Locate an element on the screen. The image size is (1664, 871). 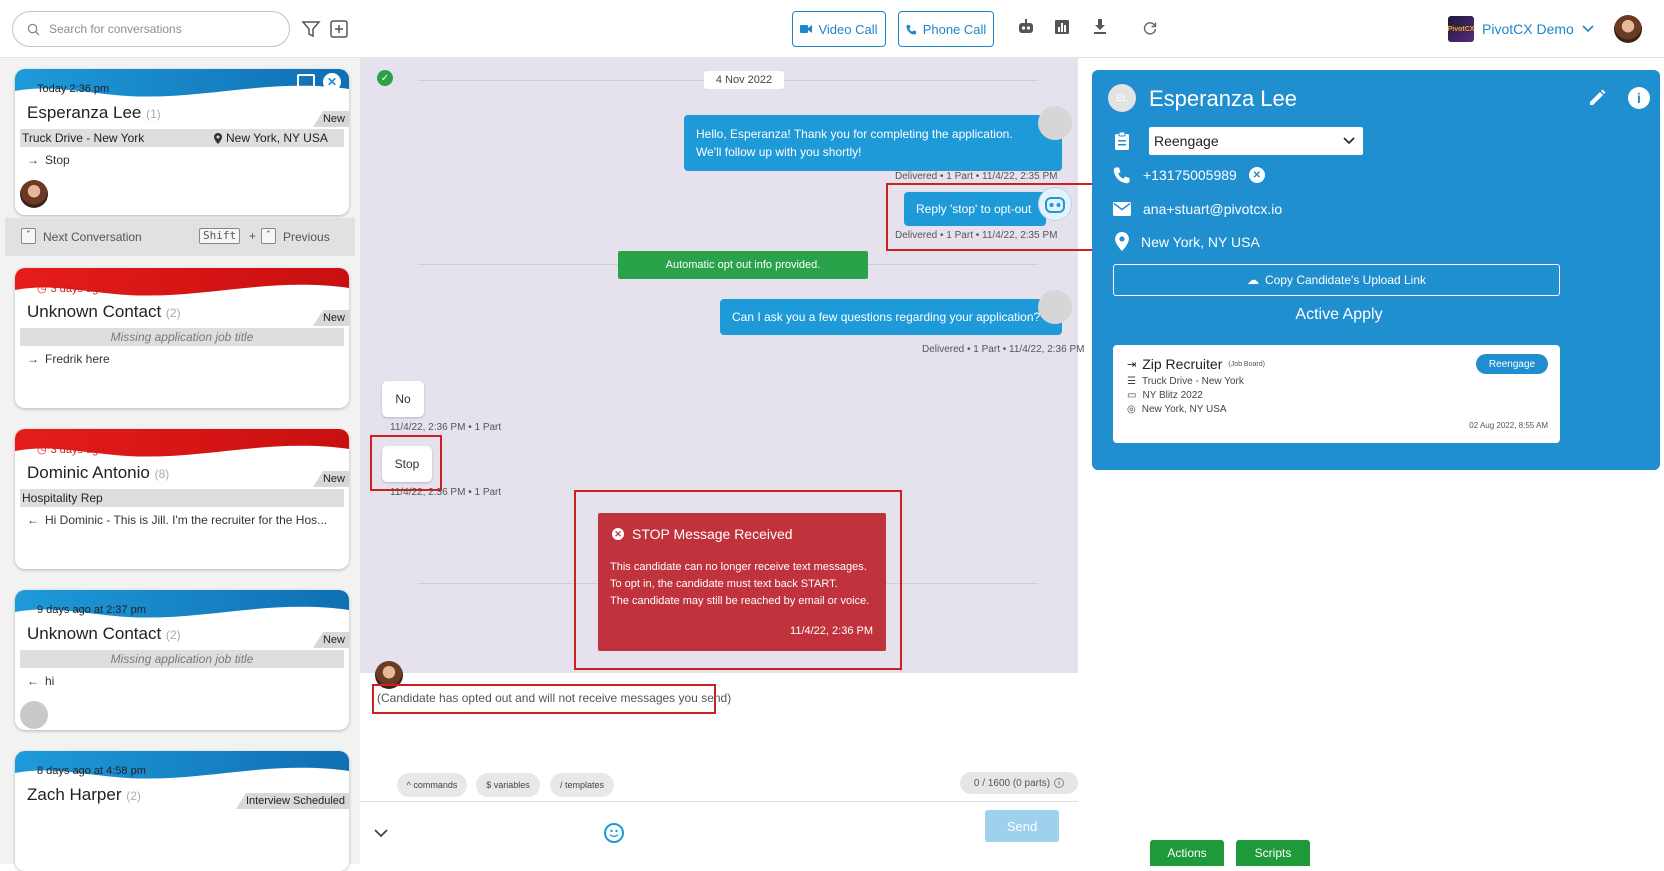
copy-upload-link-button: ☁ Copy Candidate's Upload Link is located at coordinates (1336, 280).